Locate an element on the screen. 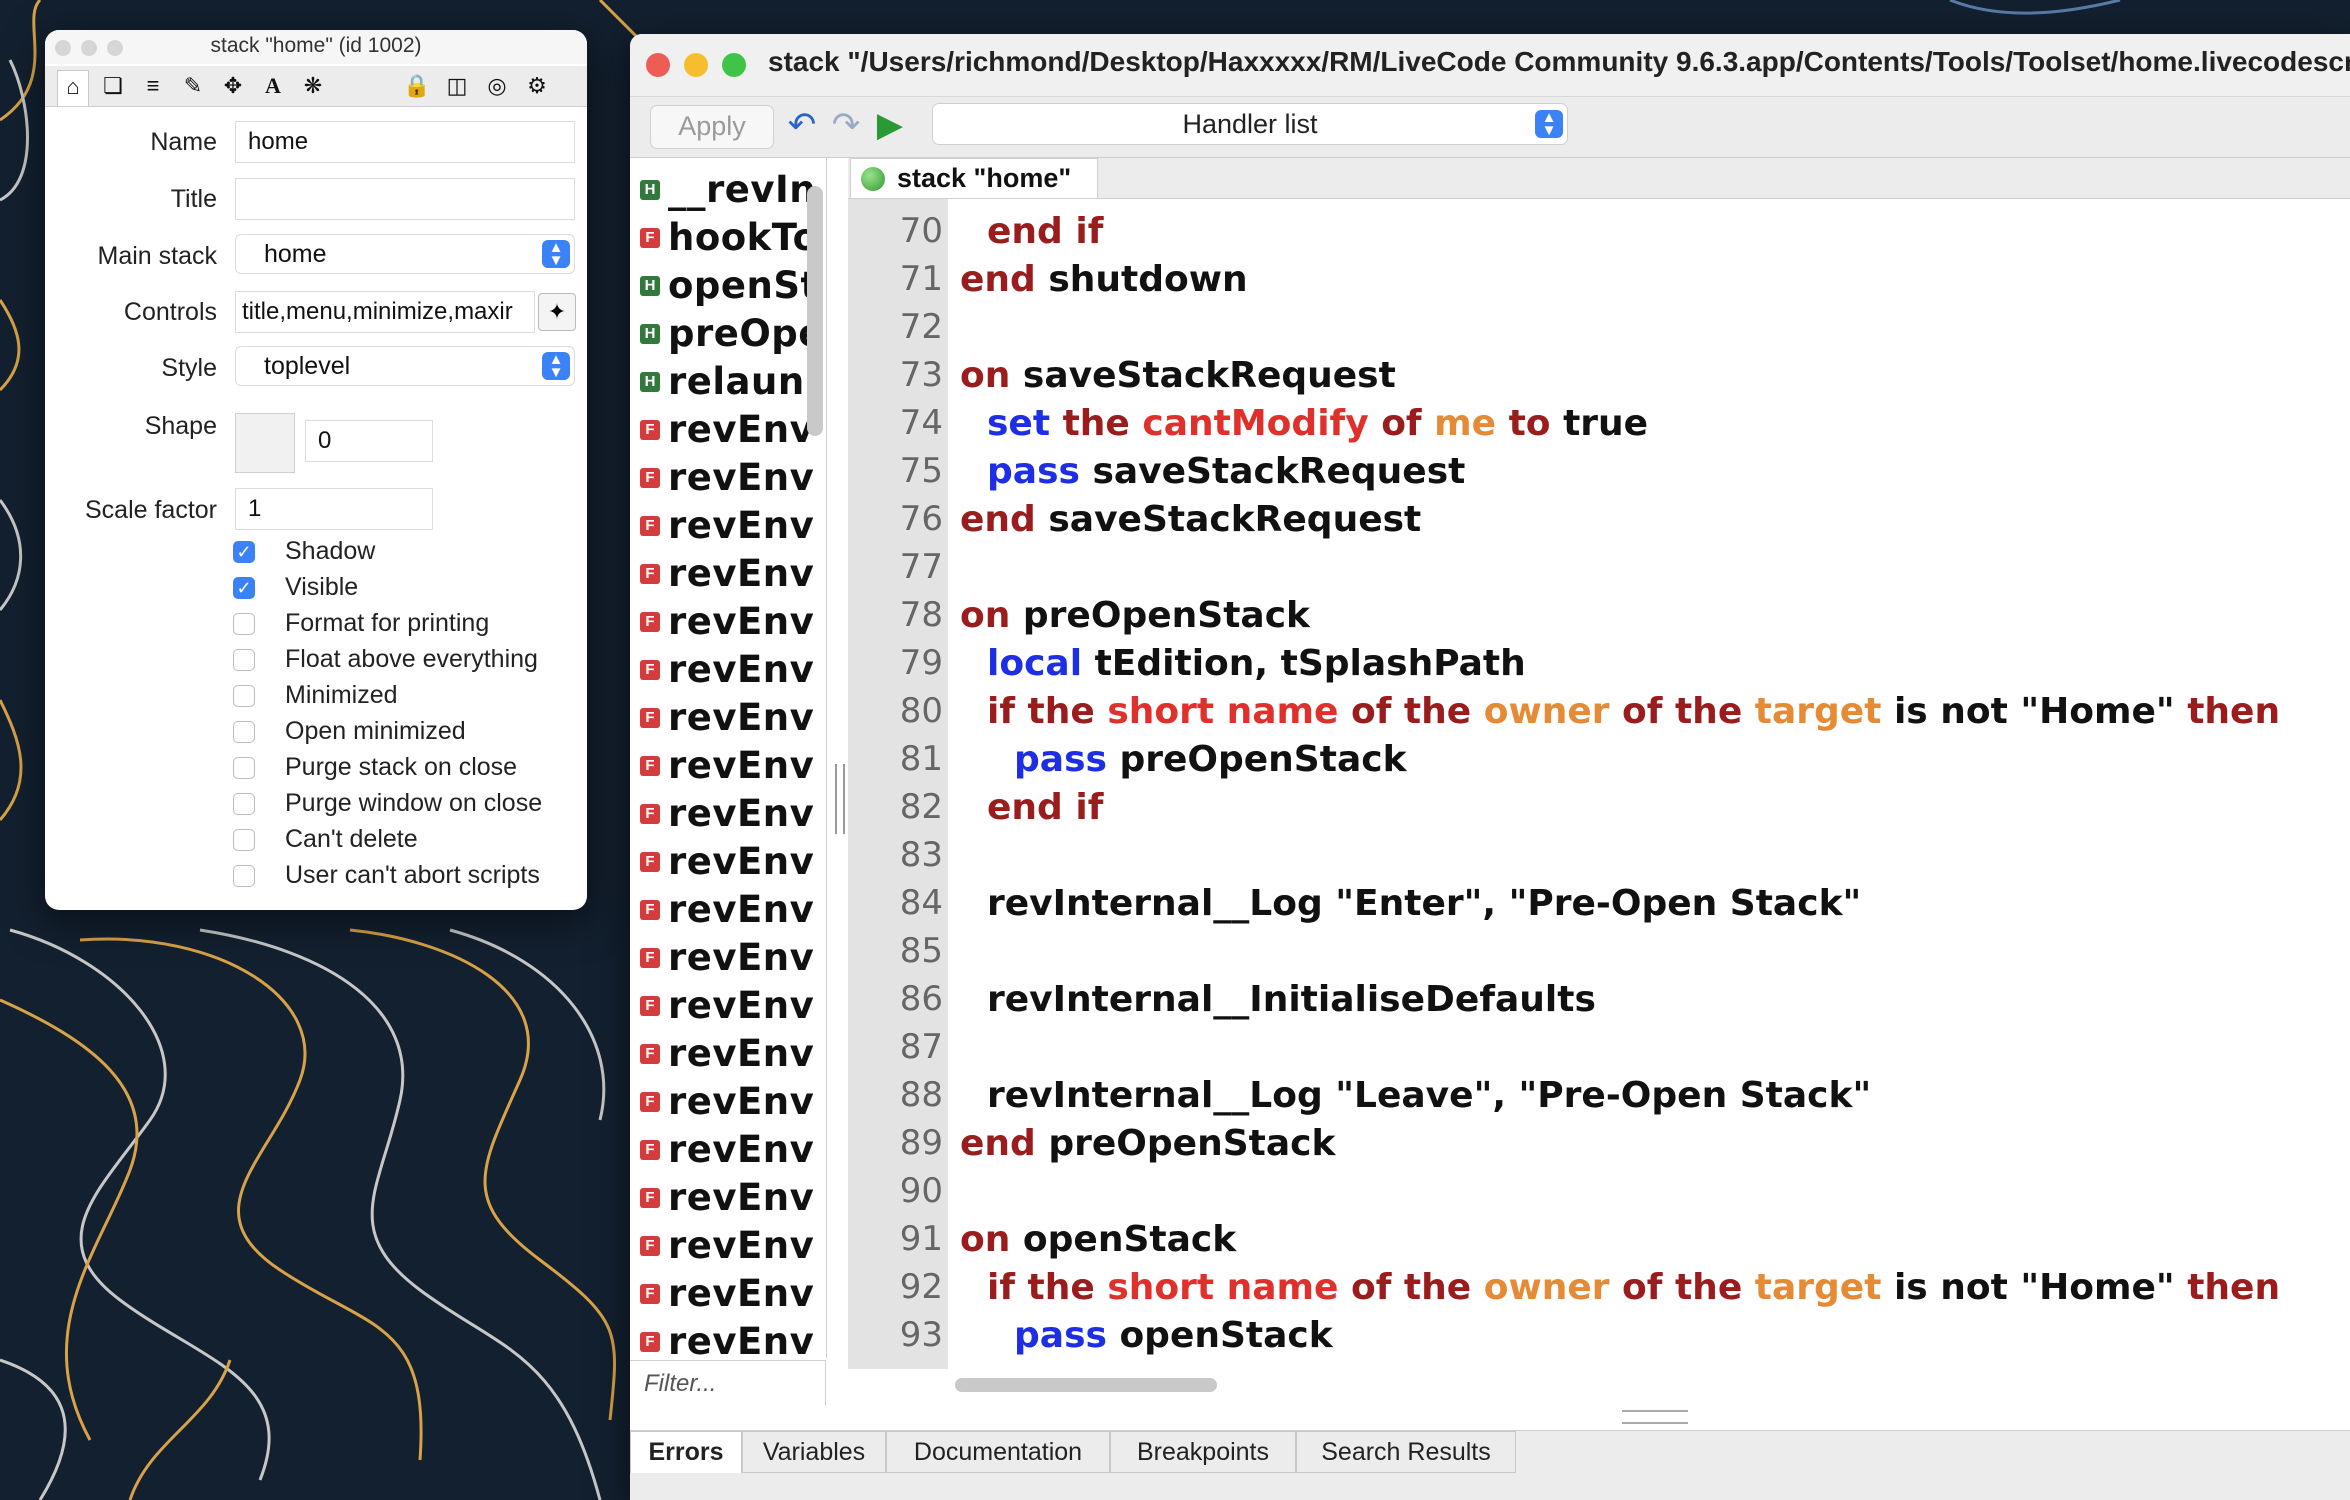  tab-breakpoints: Breakpoints is located at coordinates (1203, 1452).